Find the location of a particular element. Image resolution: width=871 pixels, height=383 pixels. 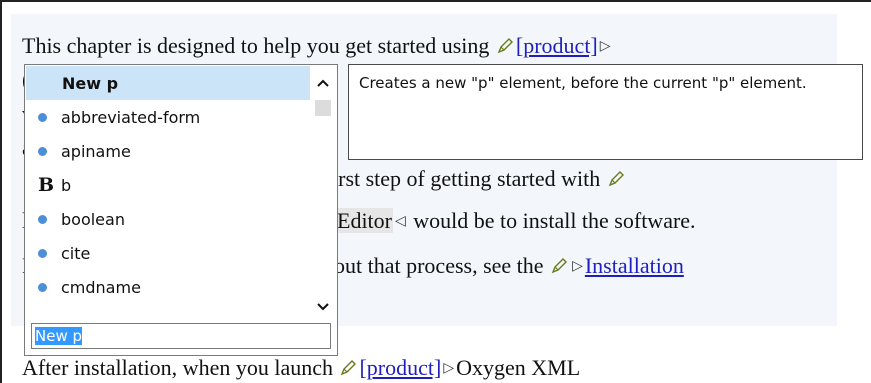

chevron-down-icon is located at coordinates (323, 307).